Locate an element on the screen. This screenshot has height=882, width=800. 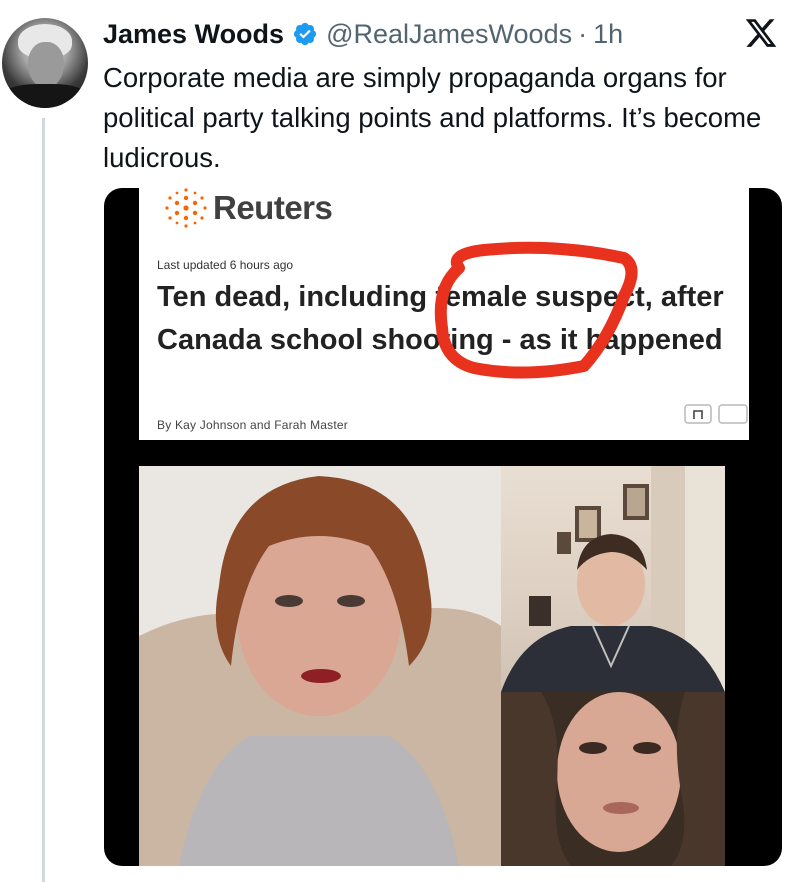
photo-right-top is located at coordinates (613, 579).